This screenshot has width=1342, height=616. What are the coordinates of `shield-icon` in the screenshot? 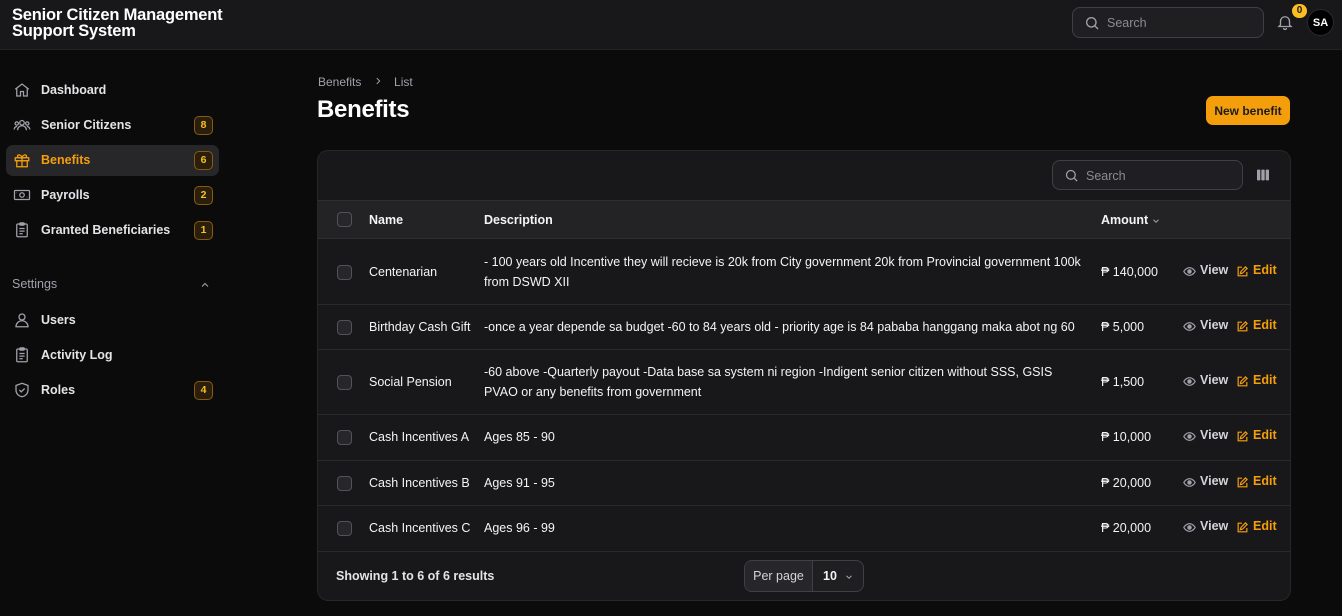 It's located at (22, 390).